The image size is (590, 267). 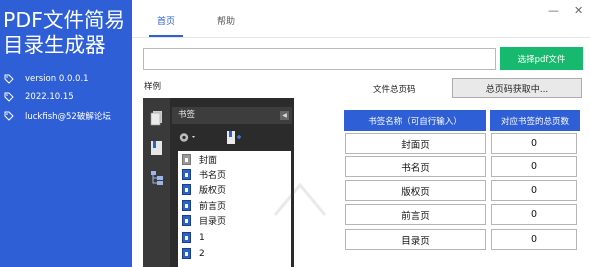 I want to click on version-text: version 0.0.0.1, so click(x=57, y=79).